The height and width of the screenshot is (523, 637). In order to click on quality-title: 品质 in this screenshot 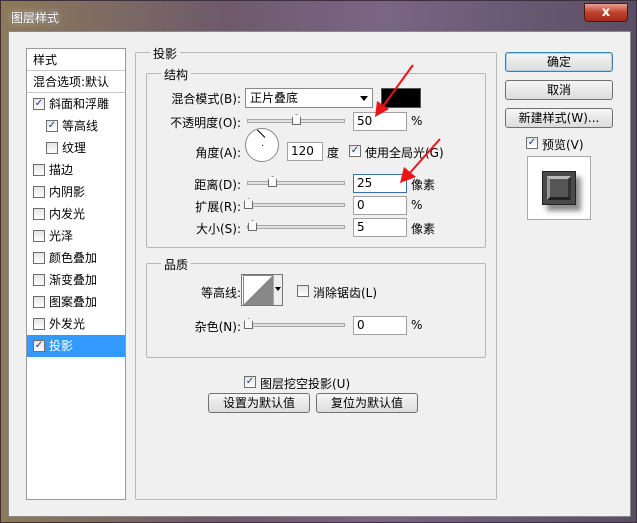, I will do `click(176, 264)`.